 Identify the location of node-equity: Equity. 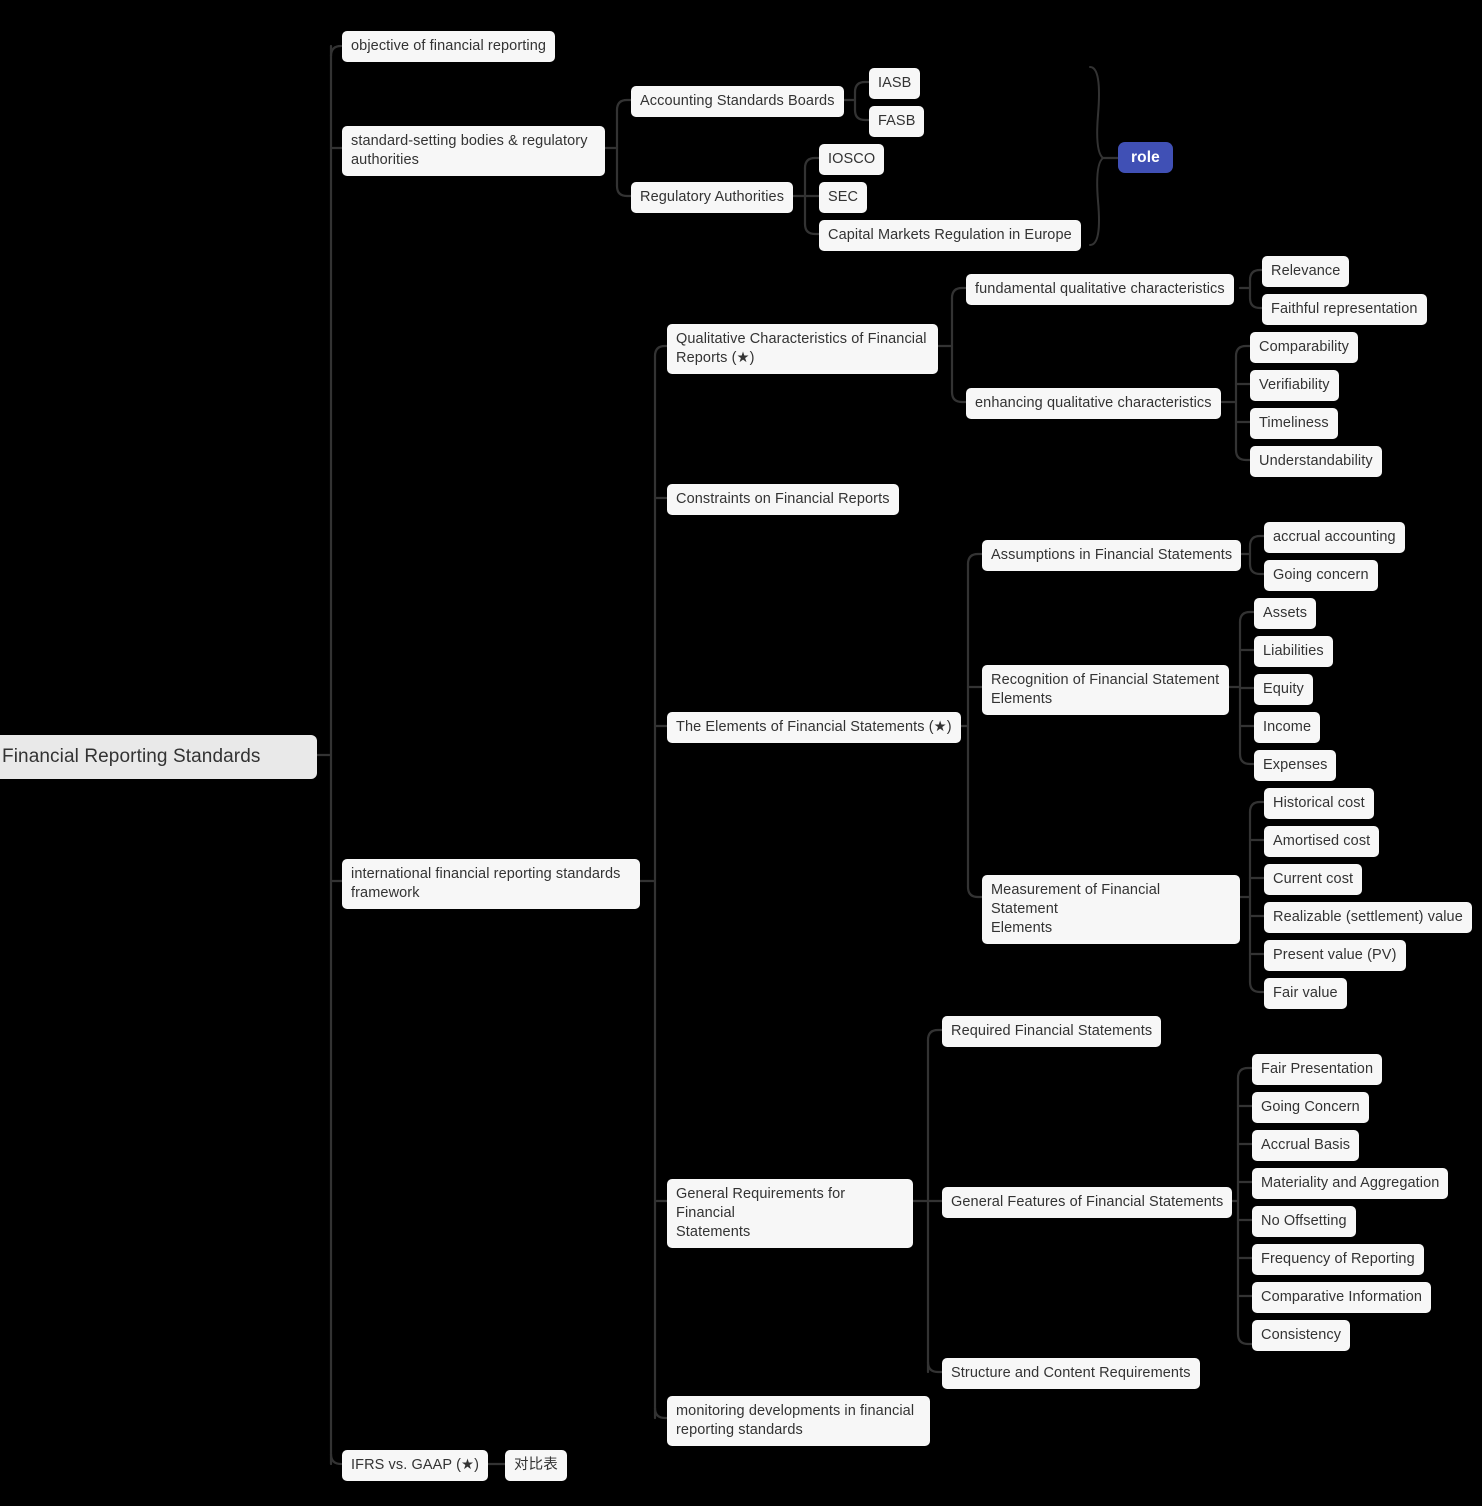
(1283, 689).